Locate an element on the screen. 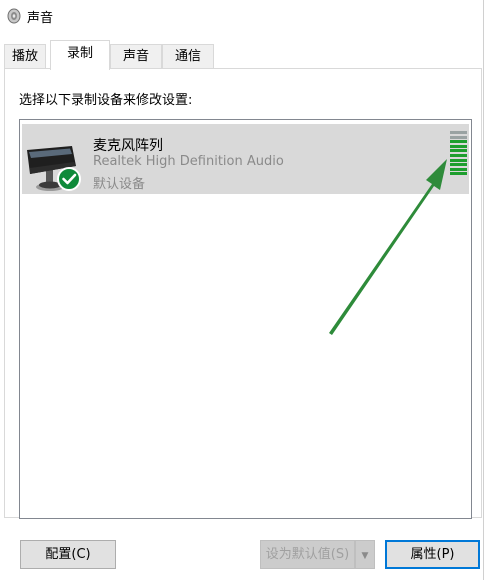  configure-button: 配置(C) is located at coordinates (68, 554).